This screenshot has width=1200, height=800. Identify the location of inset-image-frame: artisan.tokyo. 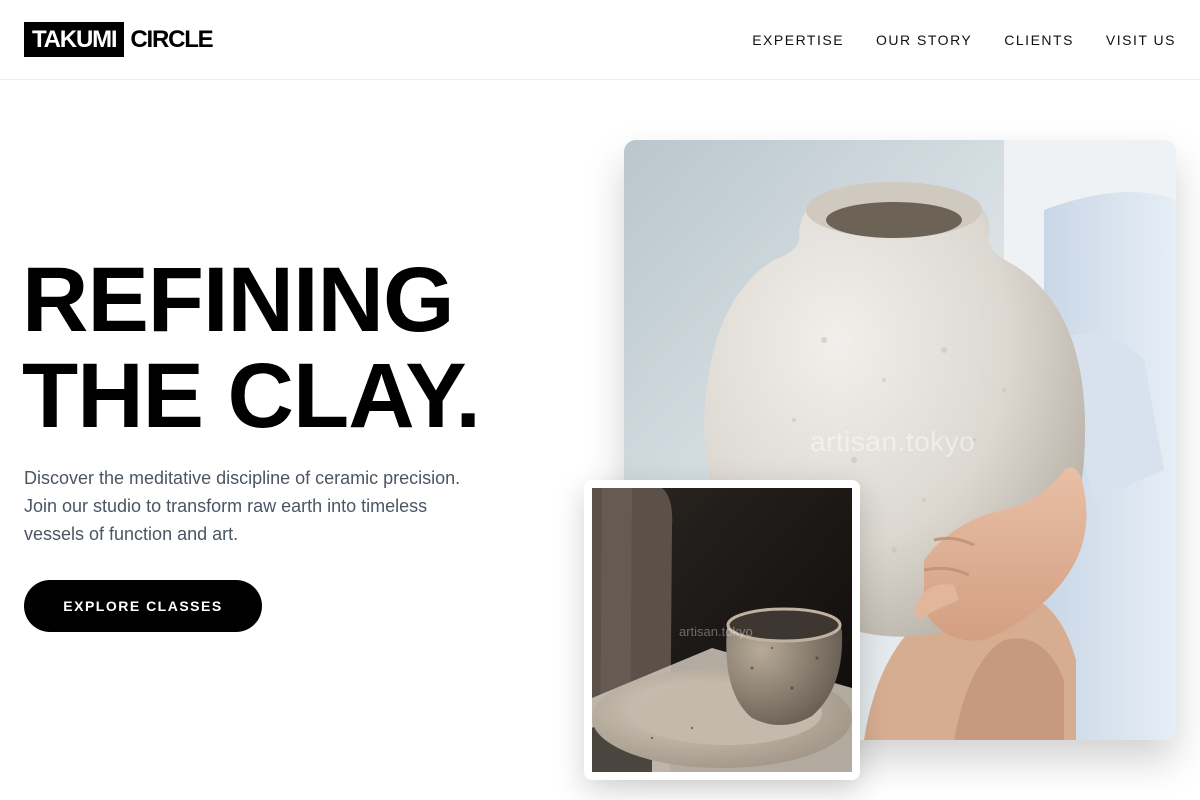
(722, 630).